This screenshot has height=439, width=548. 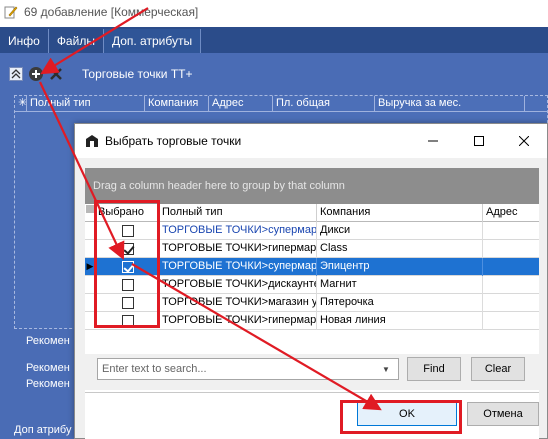 What do you see at coordinates (450, 104) in the screenshot?
I see `parent-col-revenue: Выручка за мес.` at bounding box center [450, 104].